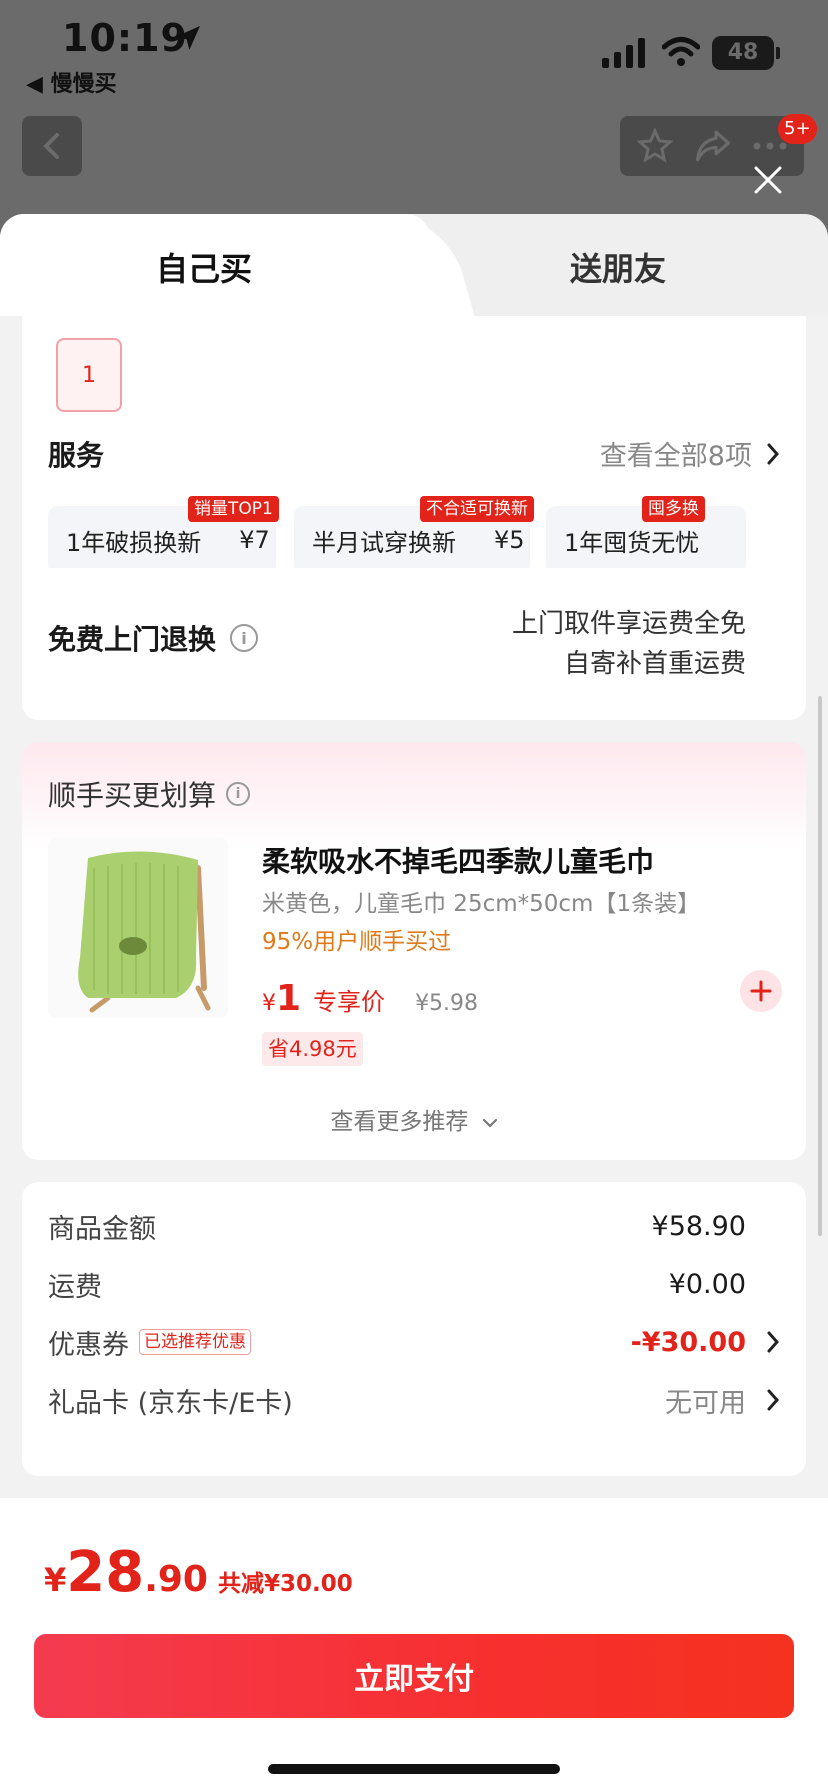 This screenshot has width=828, height=1792. What do you see at coordinates (357, 942) in the screenshot?
I see `product-popularity: 95%用户顺手买过` at bounding box center [357, 942].